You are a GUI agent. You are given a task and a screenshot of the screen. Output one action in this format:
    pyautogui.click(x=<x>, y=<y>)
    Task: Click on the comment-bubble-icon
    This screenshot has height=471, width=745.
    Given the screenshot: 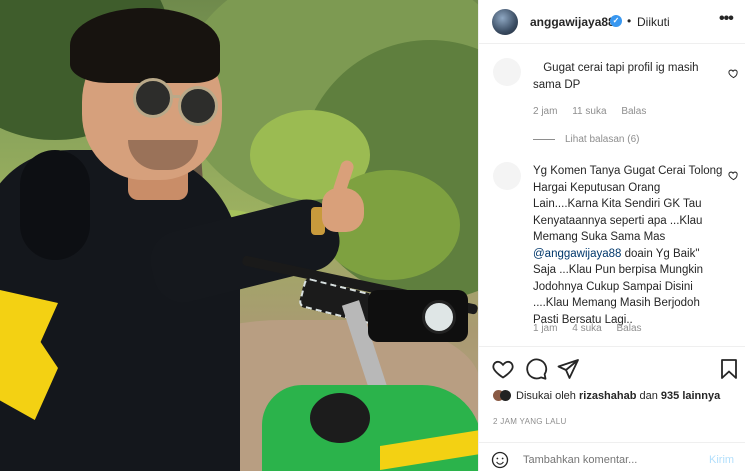 What is the action you would take?
    pyautogui.click(x=536, y=369)
    